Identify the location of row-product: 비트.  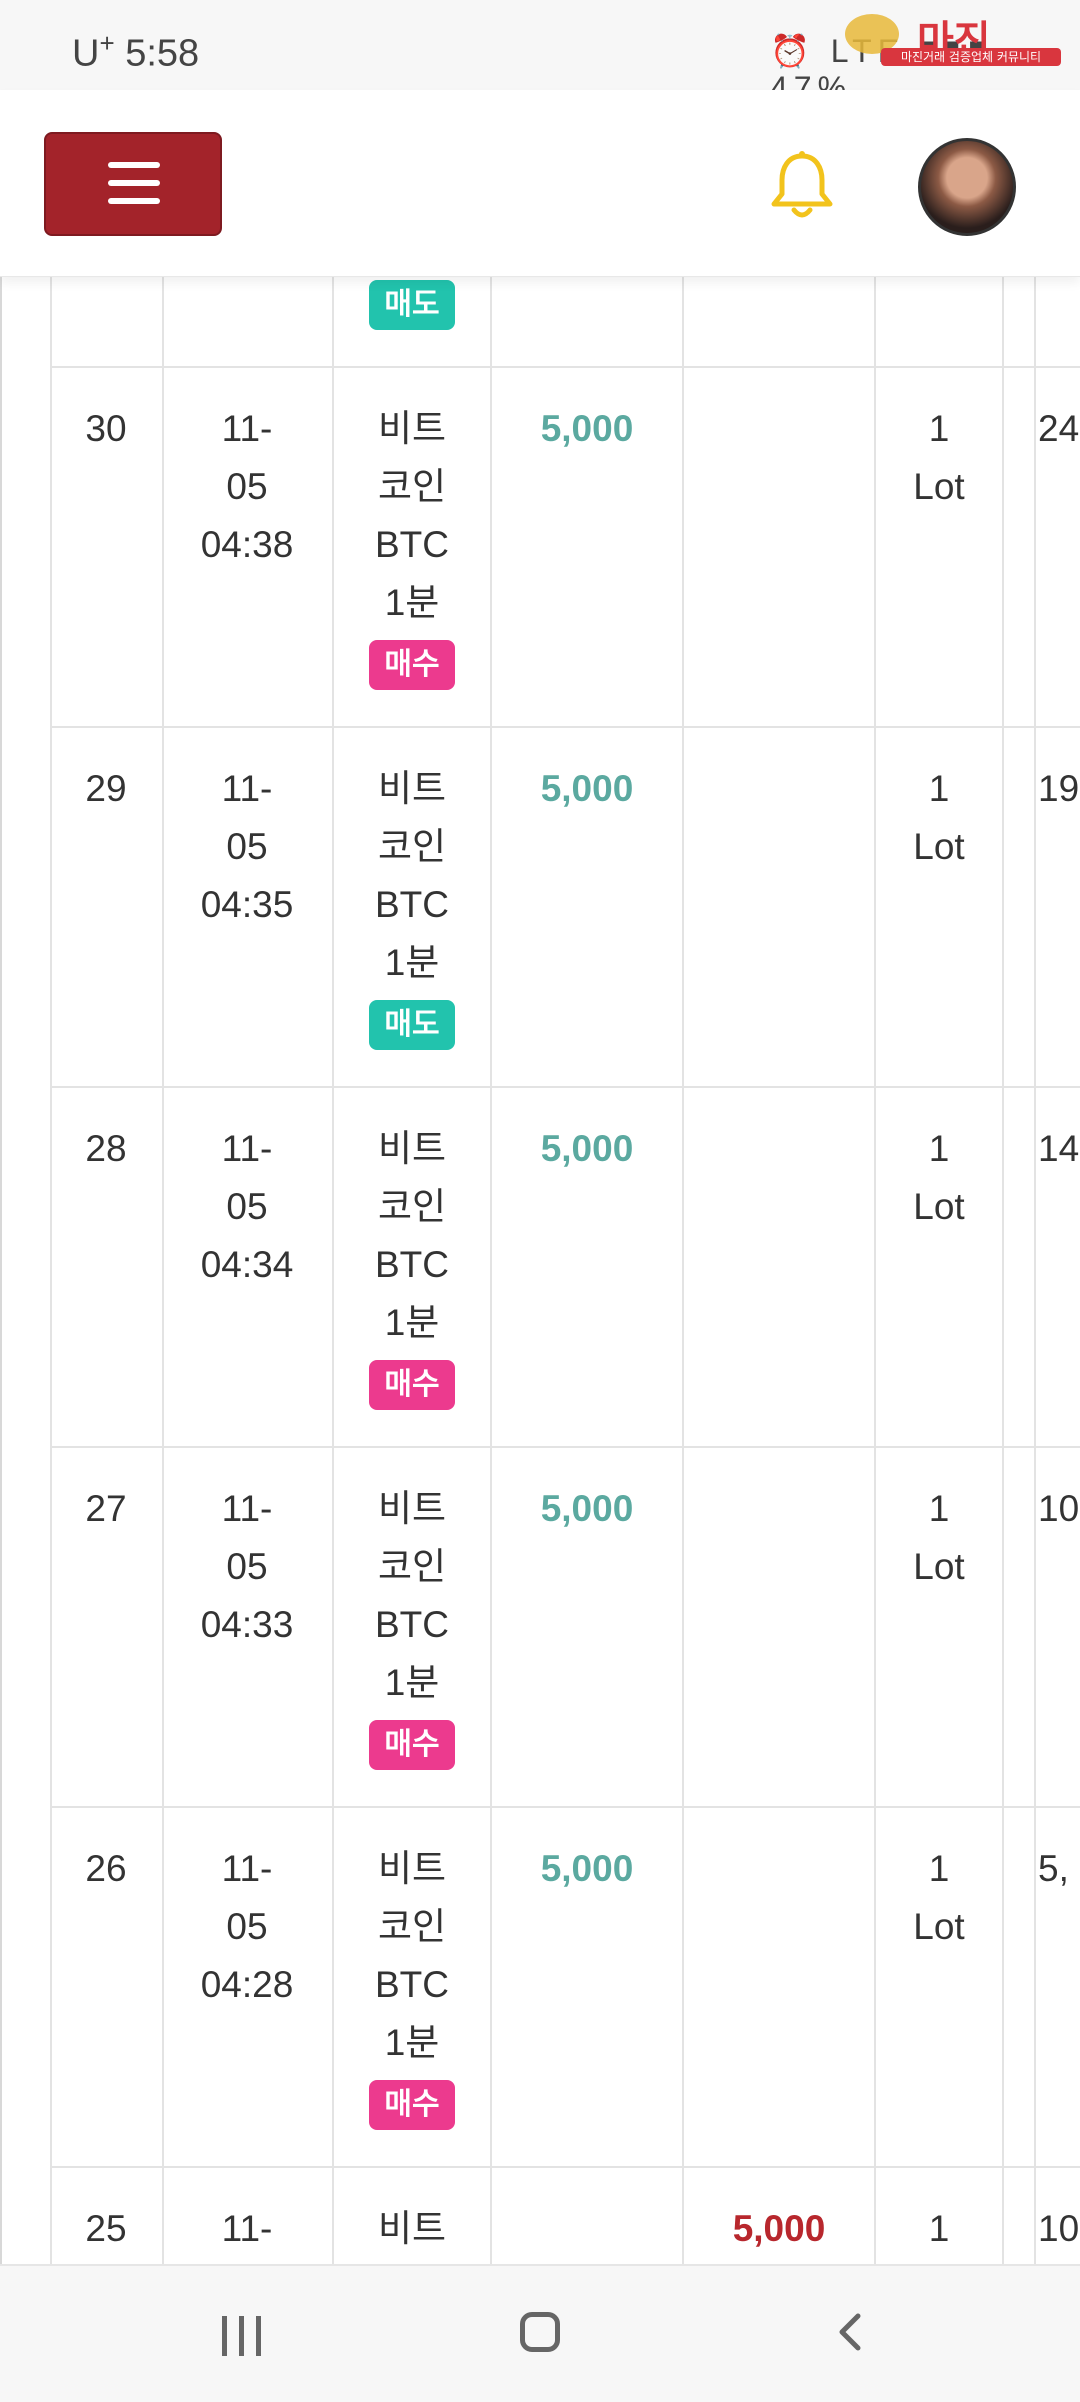
(412, 2229).